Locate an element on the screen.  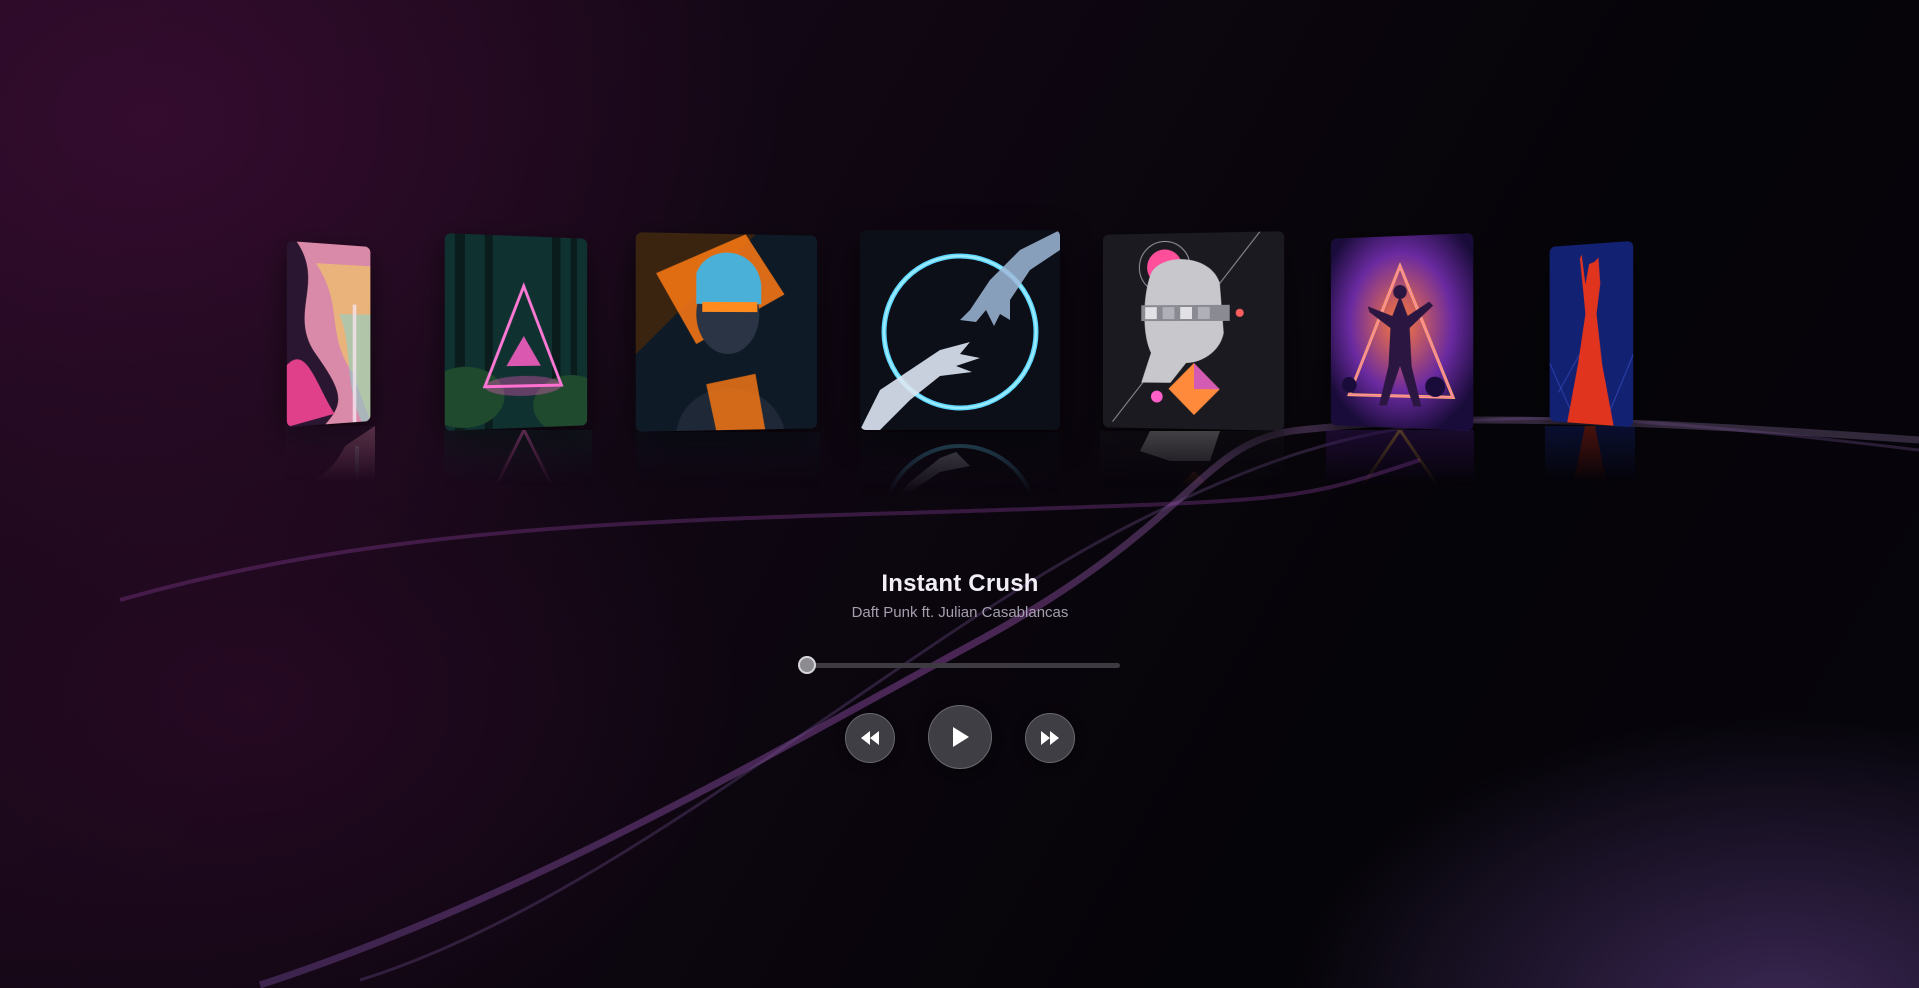
track-artist: Daft Punk ft. Julian Casablancas is located at coordinates (960, 612).